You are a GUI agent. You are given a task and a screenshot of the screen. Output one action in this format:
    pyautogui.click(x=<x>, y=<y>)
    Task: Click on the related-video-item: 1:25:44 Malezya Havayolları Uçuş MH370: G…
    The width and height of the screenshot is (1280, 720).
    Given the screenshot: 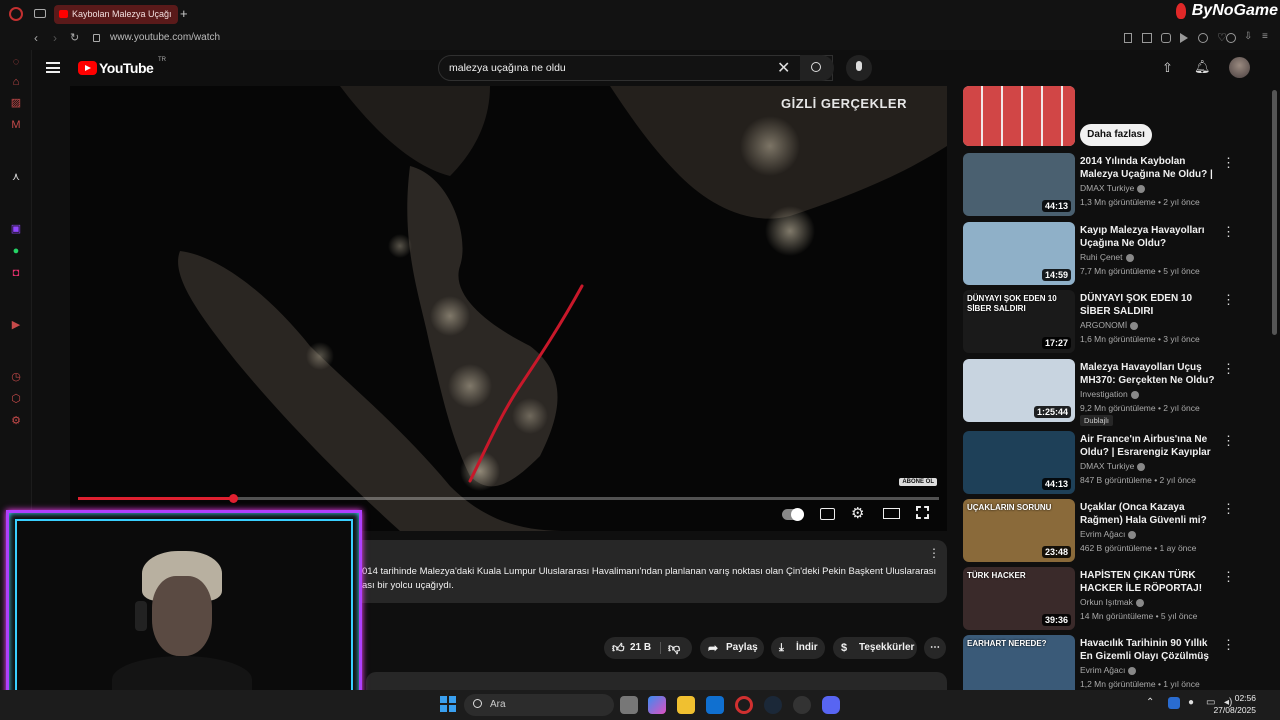 What is the action you would take?
    pyautogui.click(x=1110, y=392)
    